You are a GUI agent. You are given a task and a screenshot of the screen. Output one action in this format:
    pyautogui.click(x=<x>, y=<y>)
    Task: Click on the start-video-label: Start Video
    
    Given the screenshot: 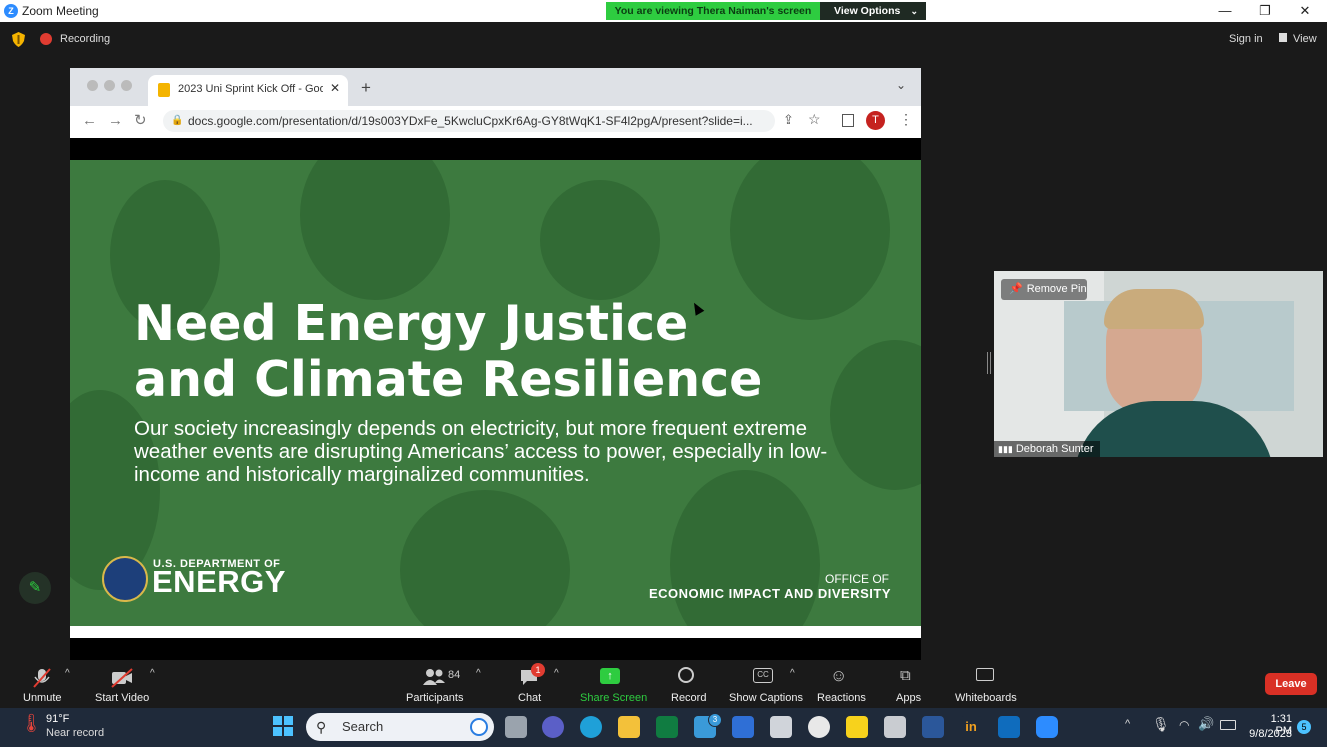 What is the action you would take?
    pyautogui.click(x=122, y=698)
    